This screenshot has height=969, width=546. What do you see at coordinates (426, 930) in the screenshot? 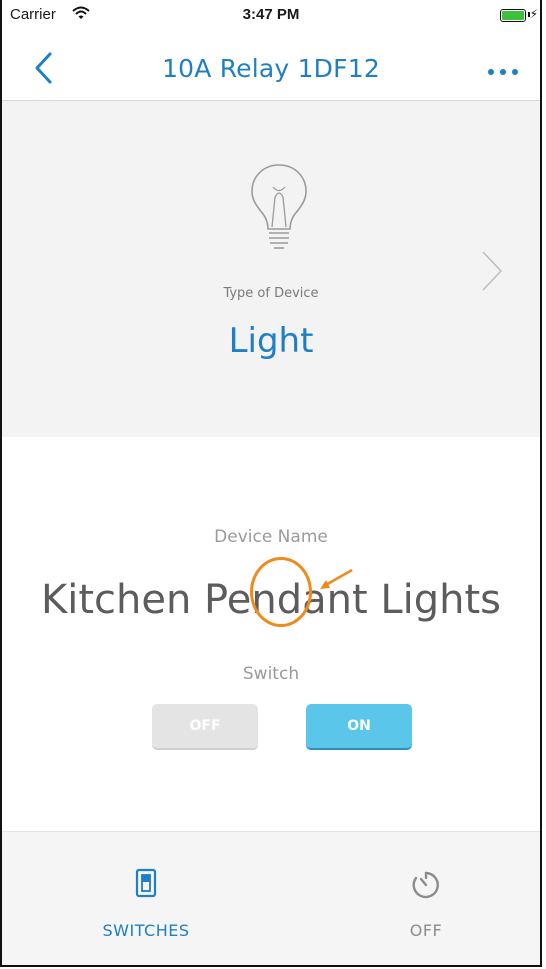
I see `tab-timer-label: OFF` at bounding box center [426, 930].